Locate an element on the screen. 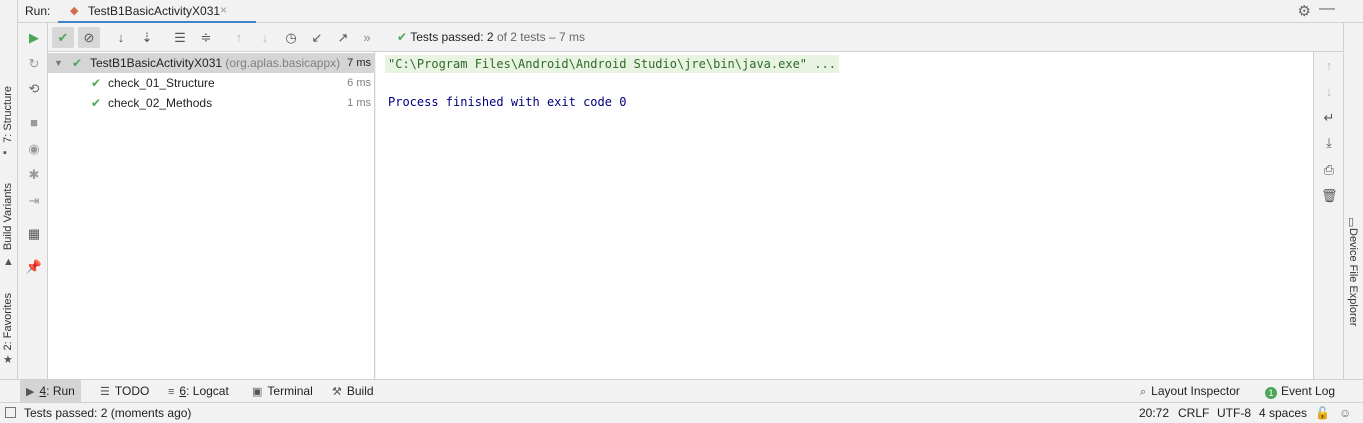 This screenshot has height=423, width=1363. run-config-icon: ◆ is located at coordinates (74, 11).